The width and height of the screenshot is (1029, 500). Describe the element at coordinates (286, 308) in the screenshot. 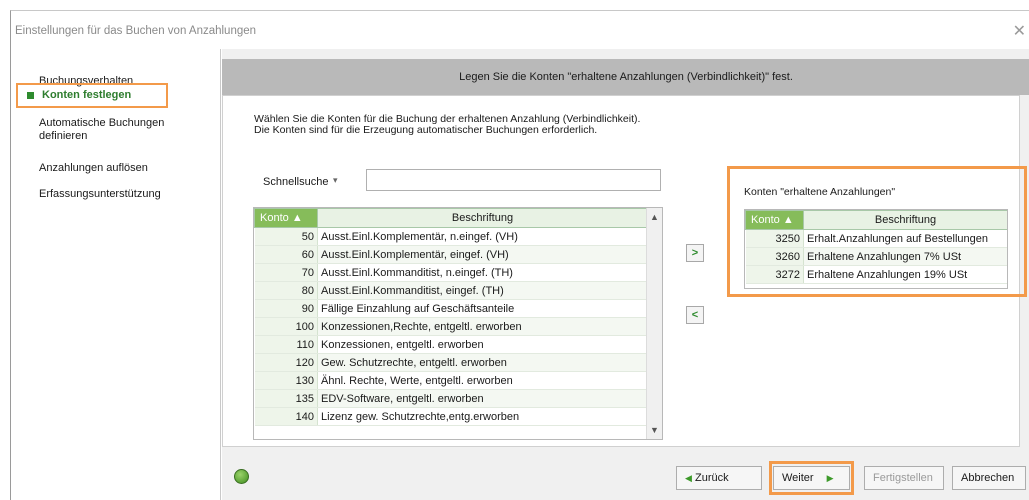

I see `cell-konto: 90` at that location.